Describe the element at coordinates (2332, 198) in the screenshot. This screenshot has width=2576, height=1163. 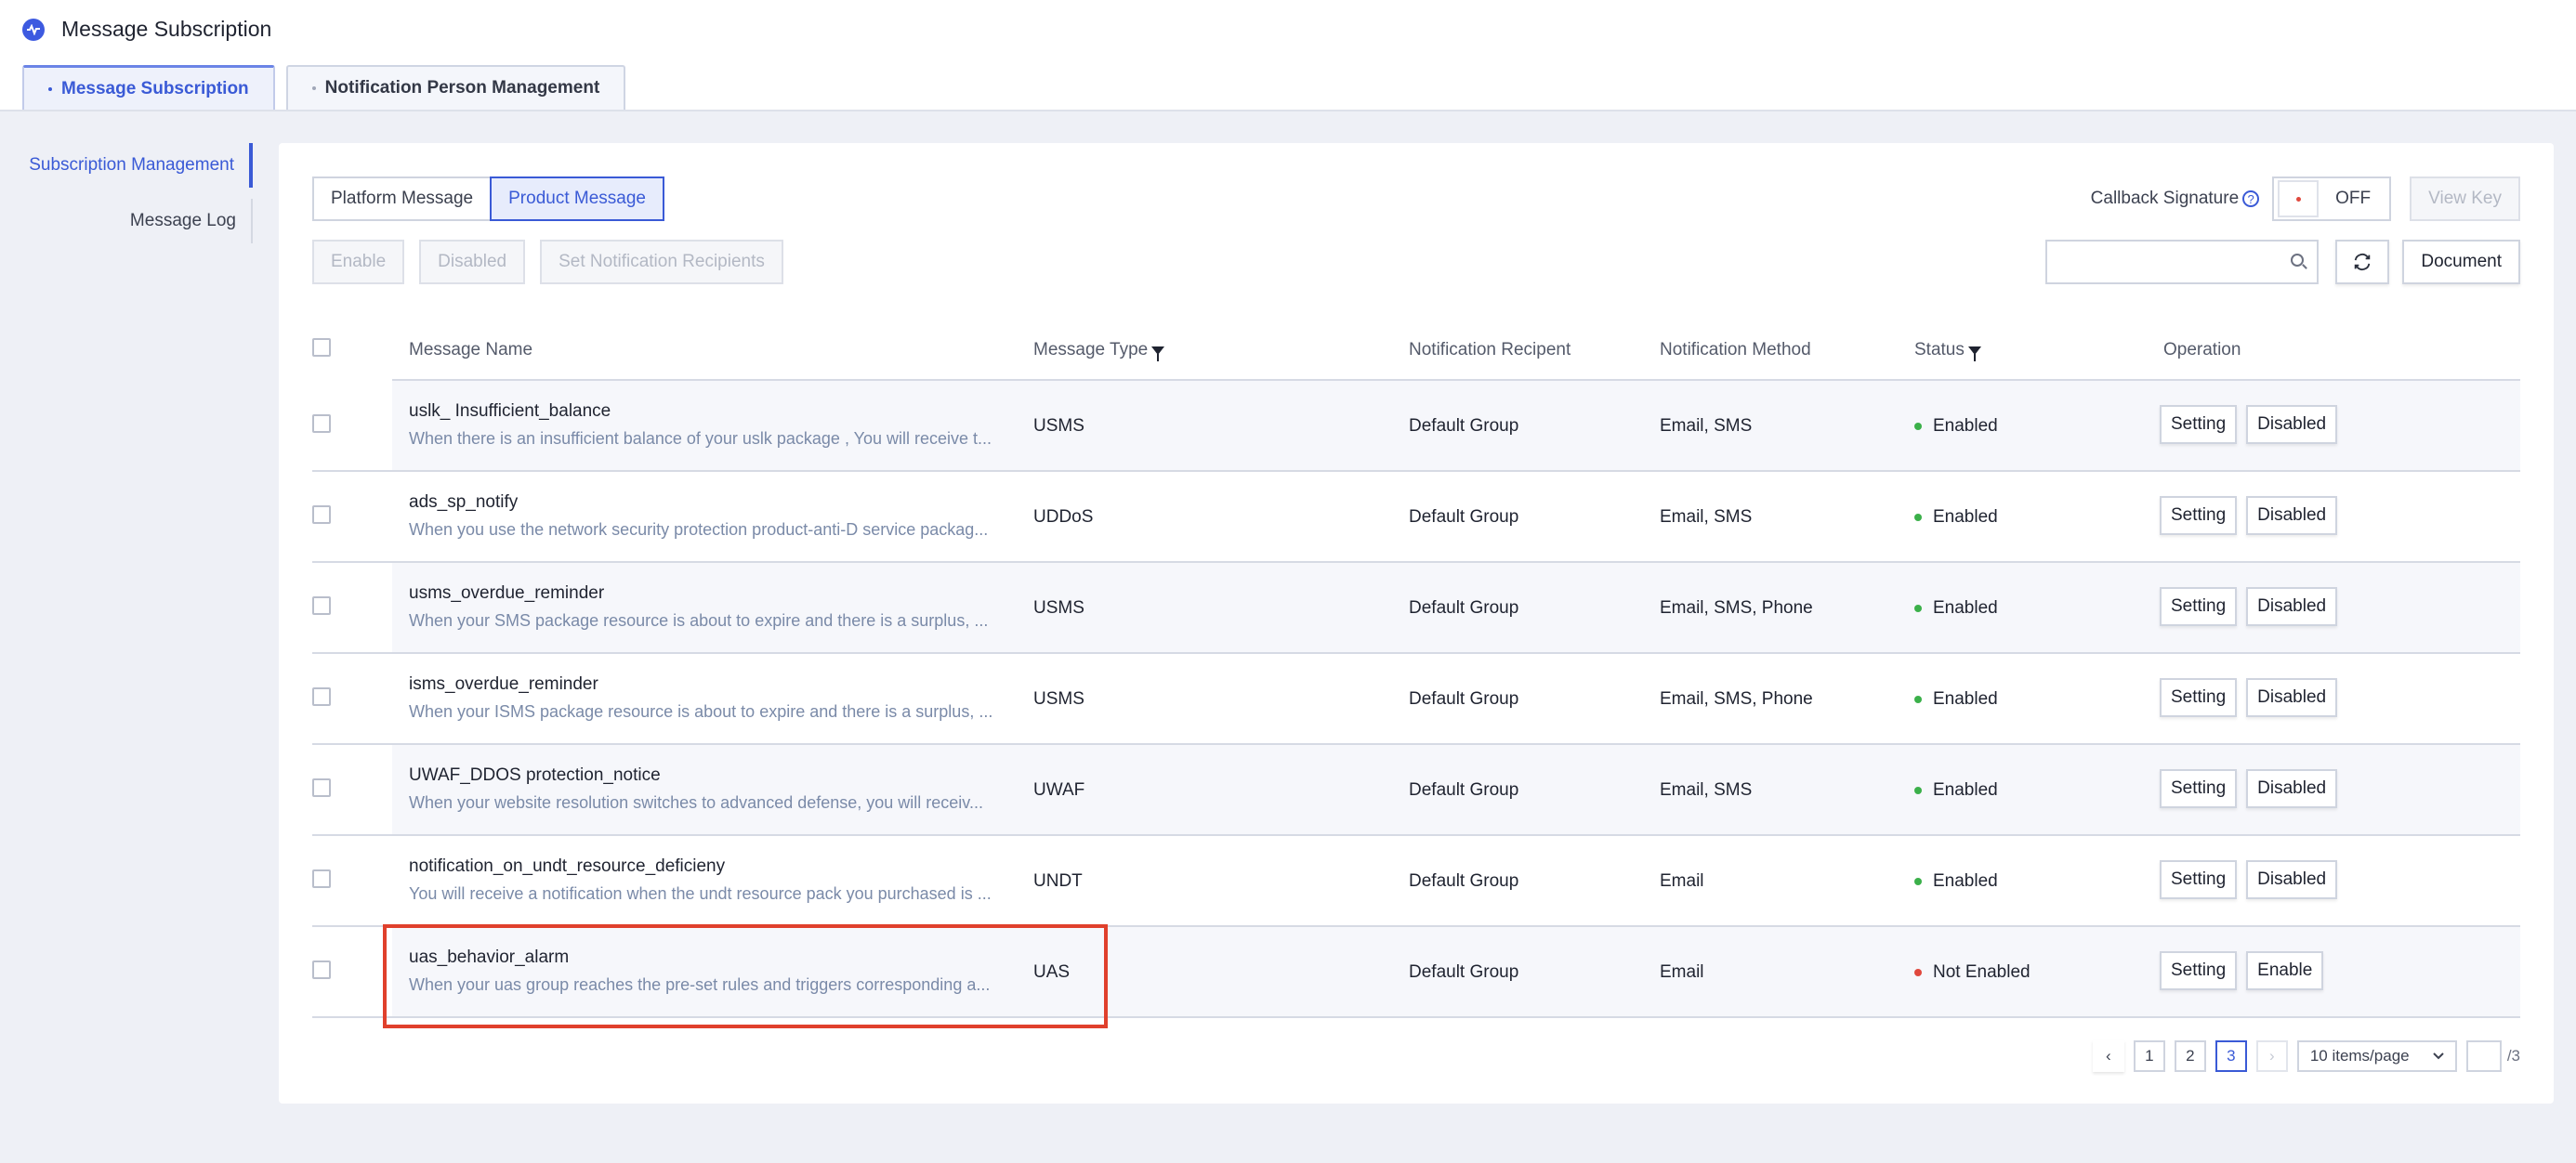
I see `callback-signature-toggle: OFF` at that location.